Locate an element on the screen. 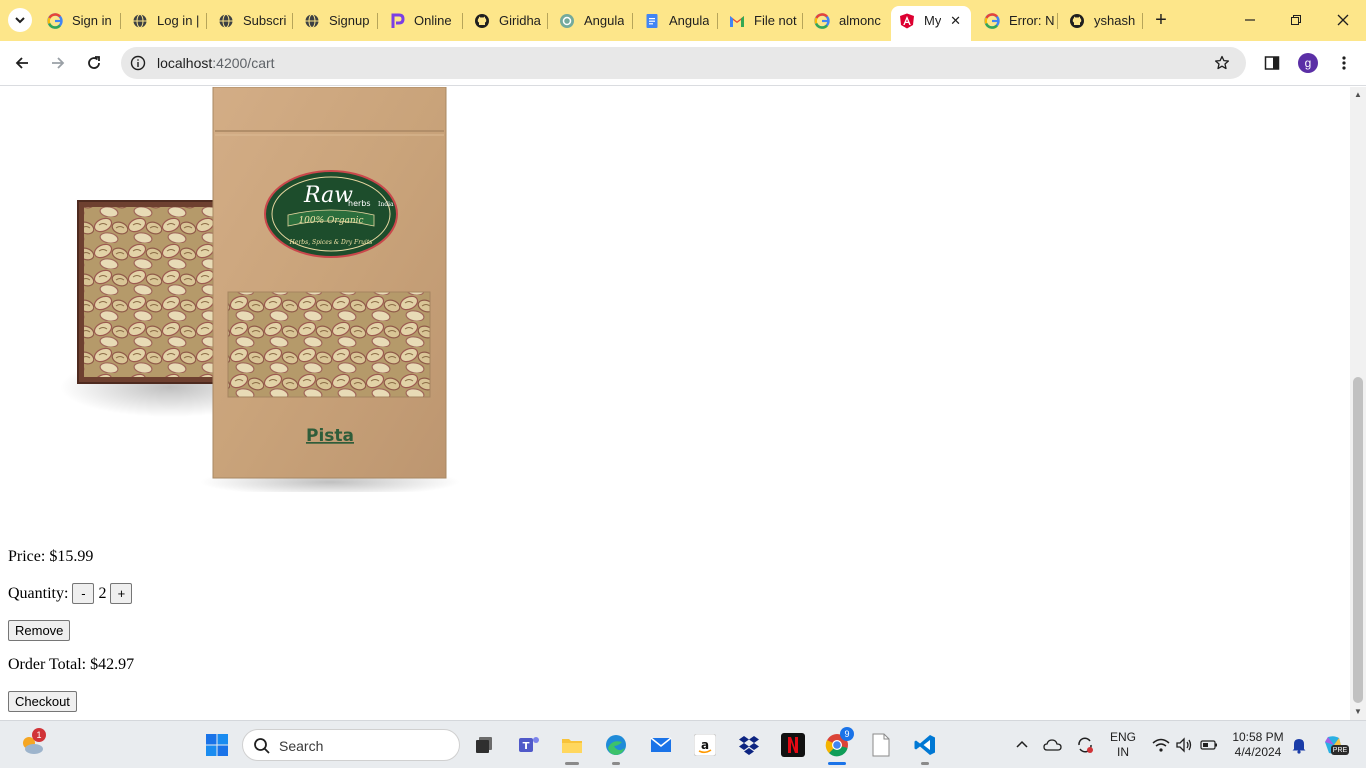  mail-icon is located at coordinates (661, 745).